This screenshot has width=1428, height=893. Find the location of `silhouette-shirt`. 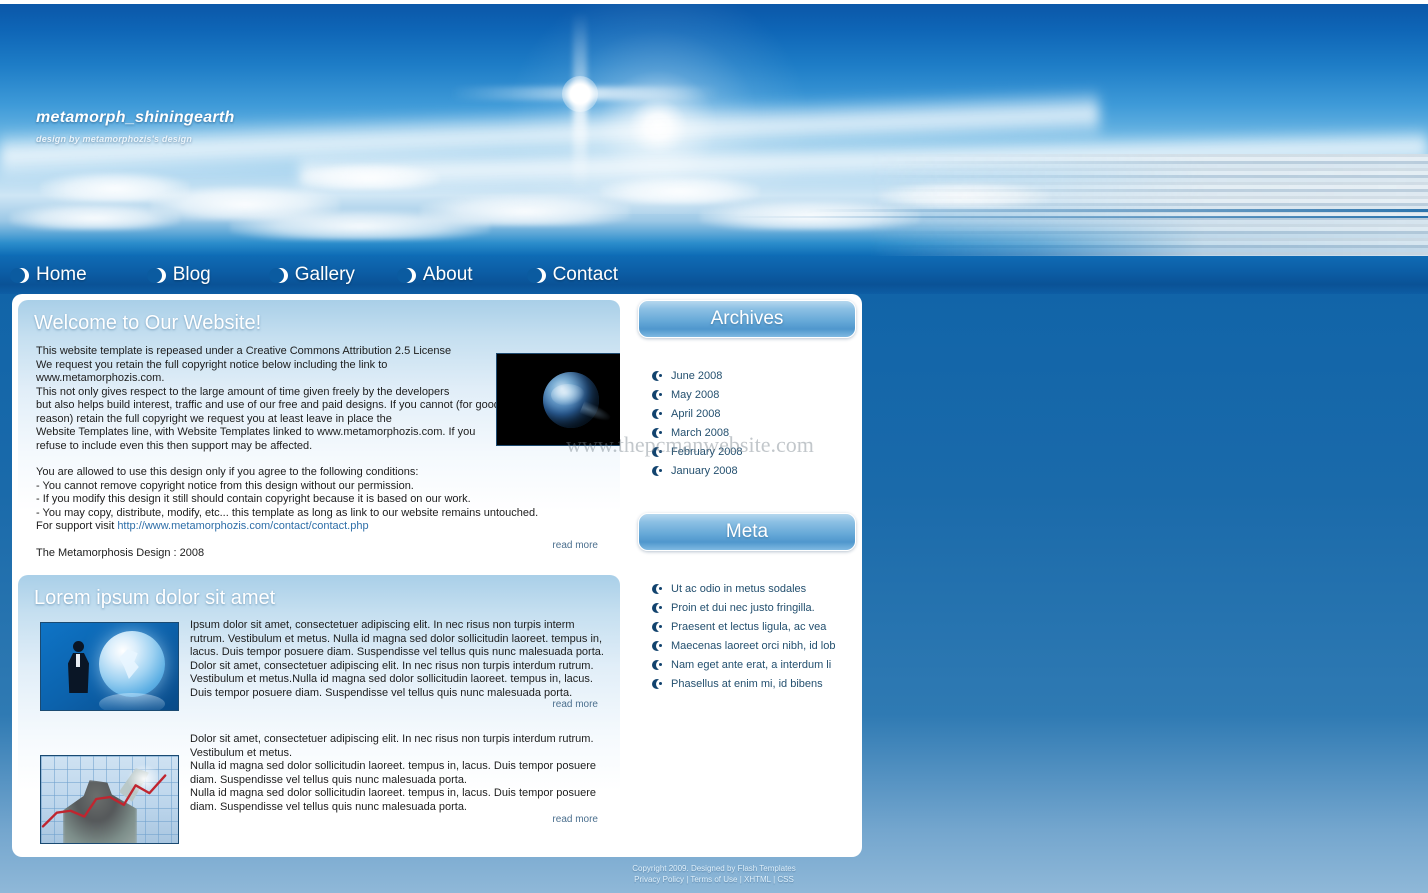

silhouette-shirt is located at coordinates (78, 660).